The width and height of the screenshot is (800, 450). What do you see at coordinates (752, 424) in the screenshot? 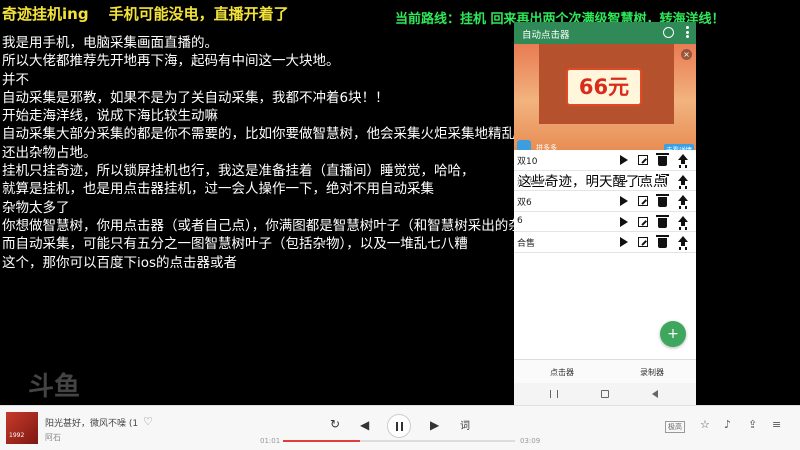
I see `share-icon: ⇪` at bounding box center [752, 424].